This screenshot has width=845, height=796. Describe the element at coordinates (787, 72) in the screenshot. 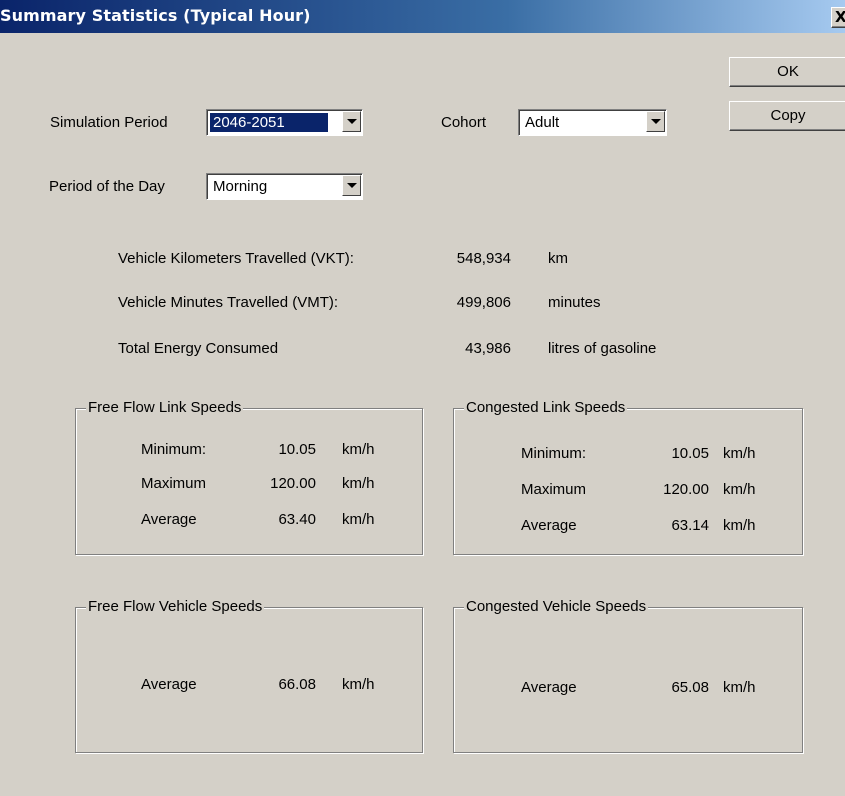

I see `ok-button: OK` at that location.